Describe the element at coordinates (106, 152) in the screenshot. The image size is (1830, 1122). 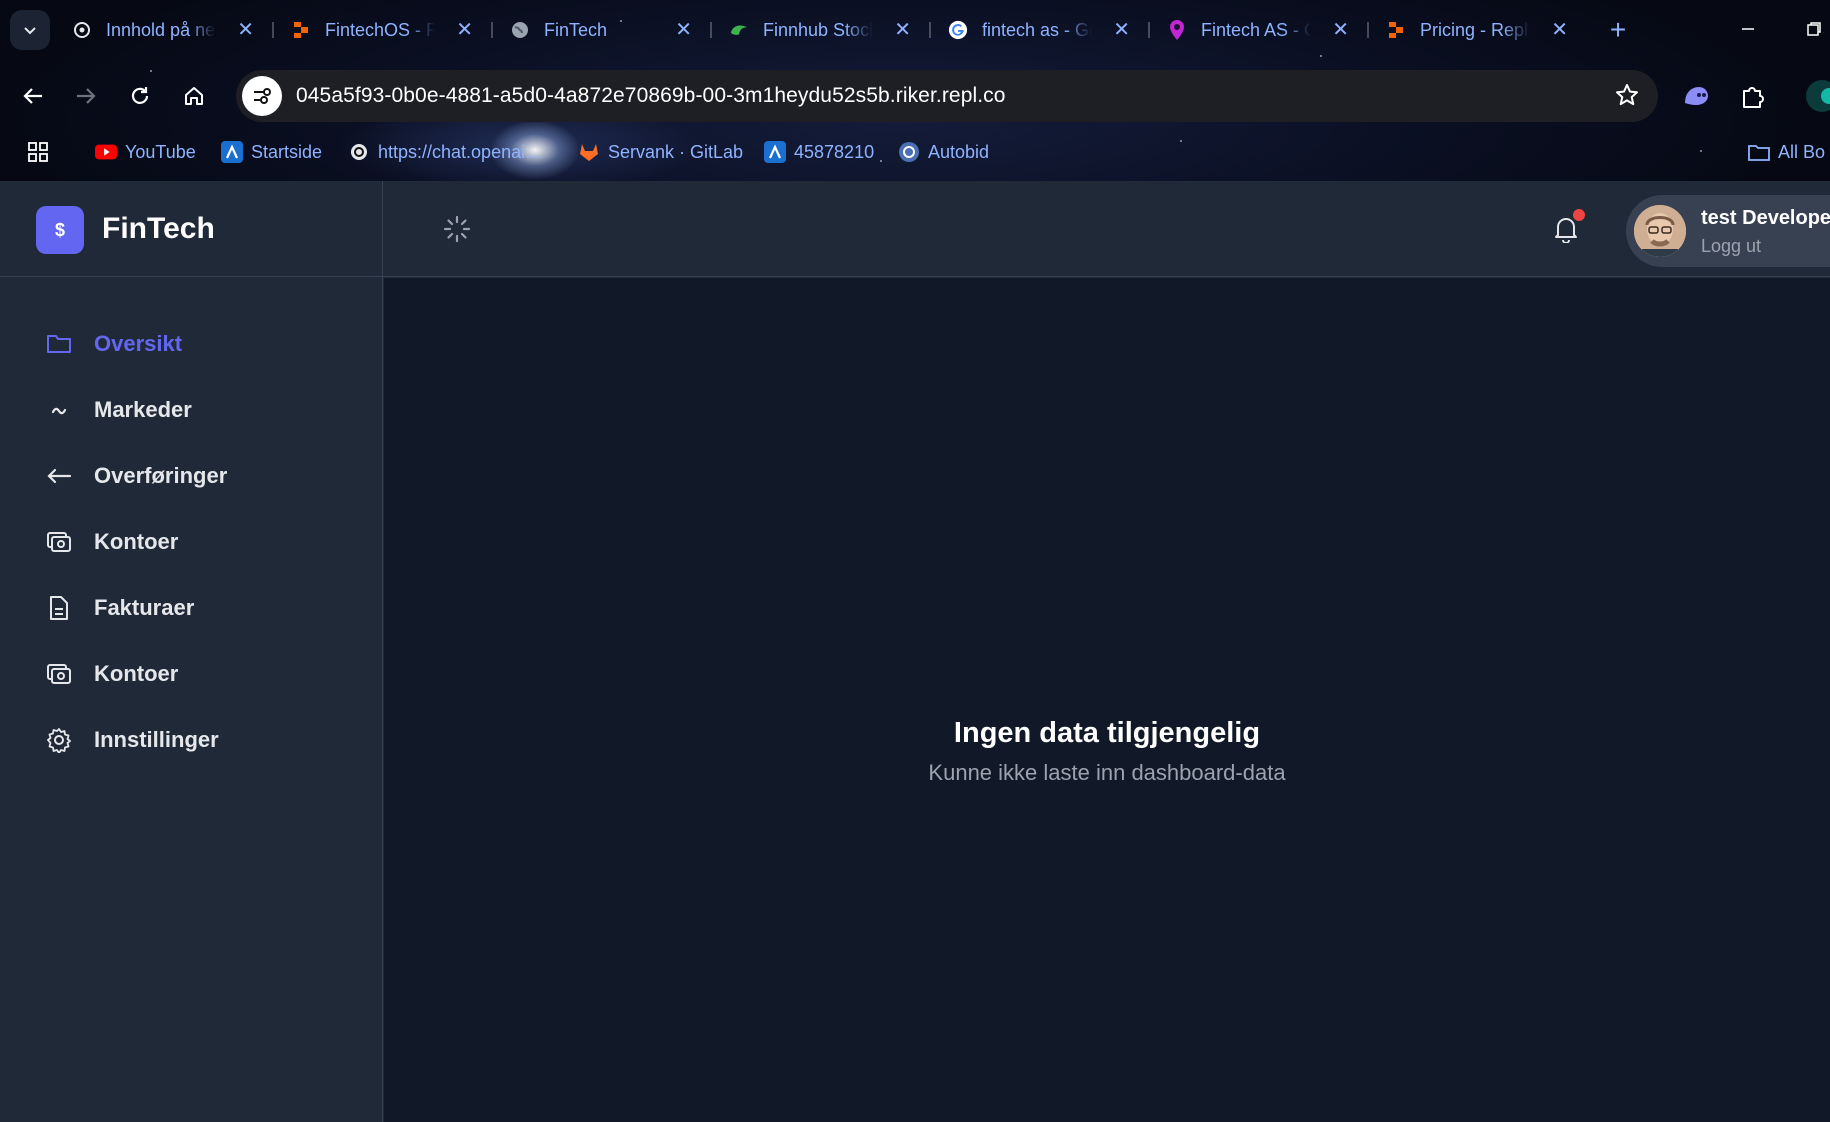
I see `youtube-icon` at that location.